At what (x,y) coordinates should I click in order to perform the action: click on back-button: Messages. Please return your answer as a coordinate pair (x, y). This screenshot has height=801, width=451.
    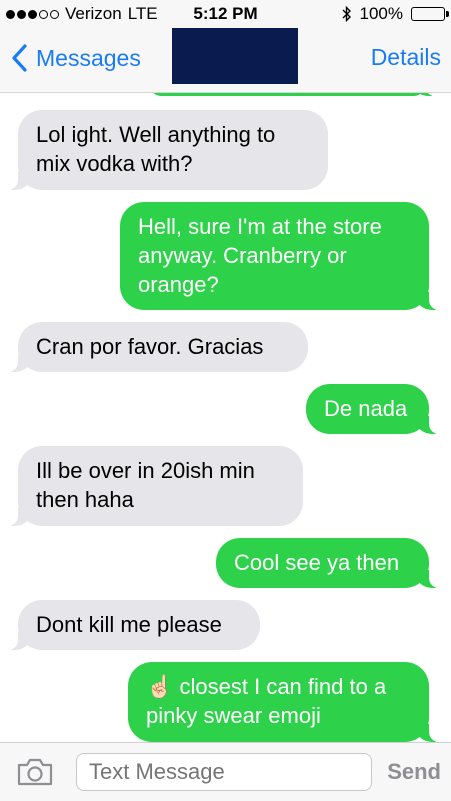
    Looking at the image, I should click on (74, 58).